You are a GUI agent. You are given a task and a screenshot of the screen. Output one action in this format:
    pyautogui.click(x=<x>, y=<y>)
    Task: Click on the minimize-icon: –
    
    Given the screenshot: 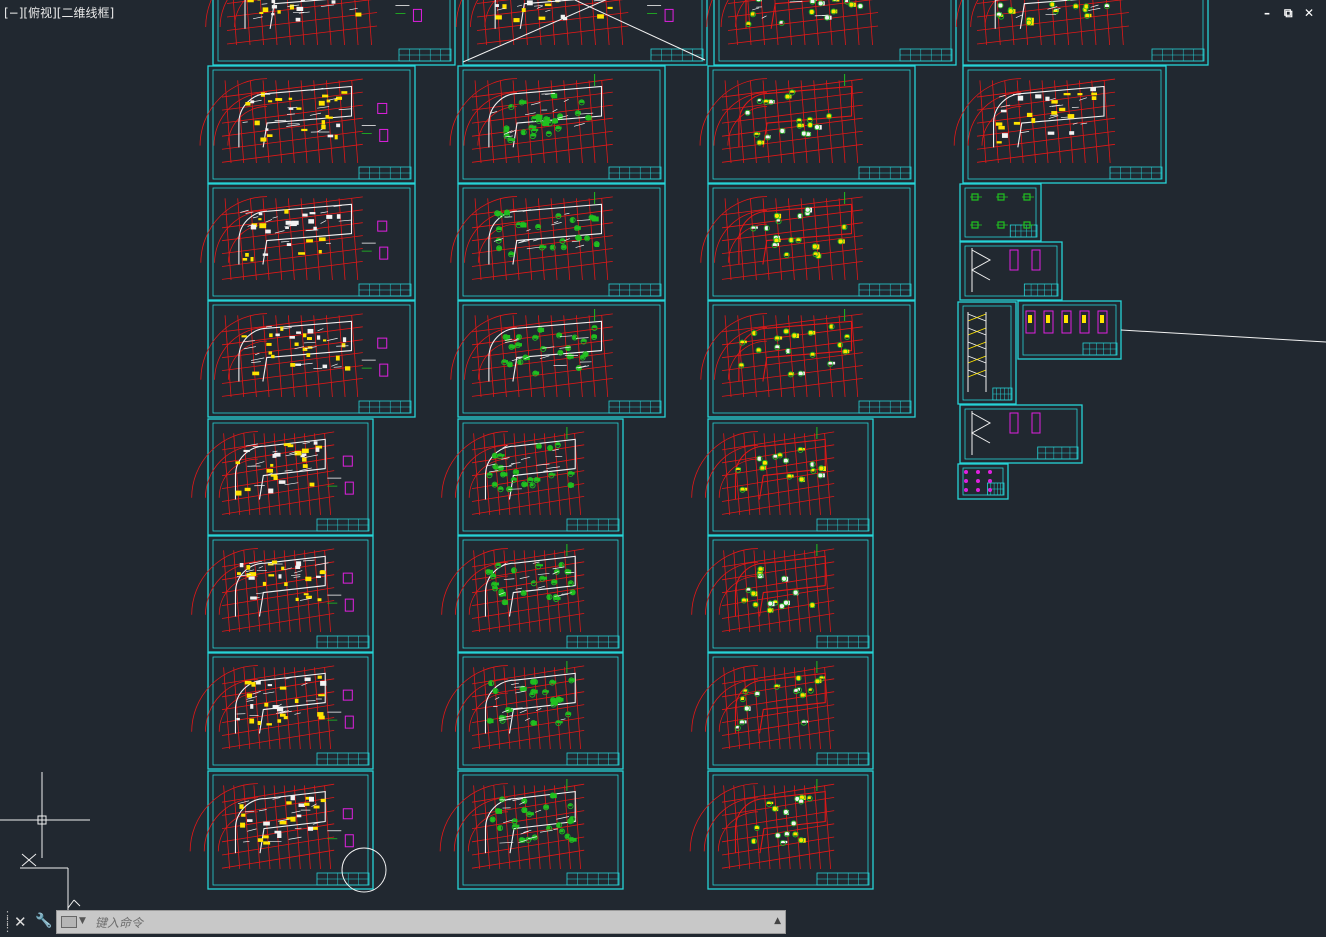 What is the action you would take?
    pyautogui.click(x=1267, y=13)
    